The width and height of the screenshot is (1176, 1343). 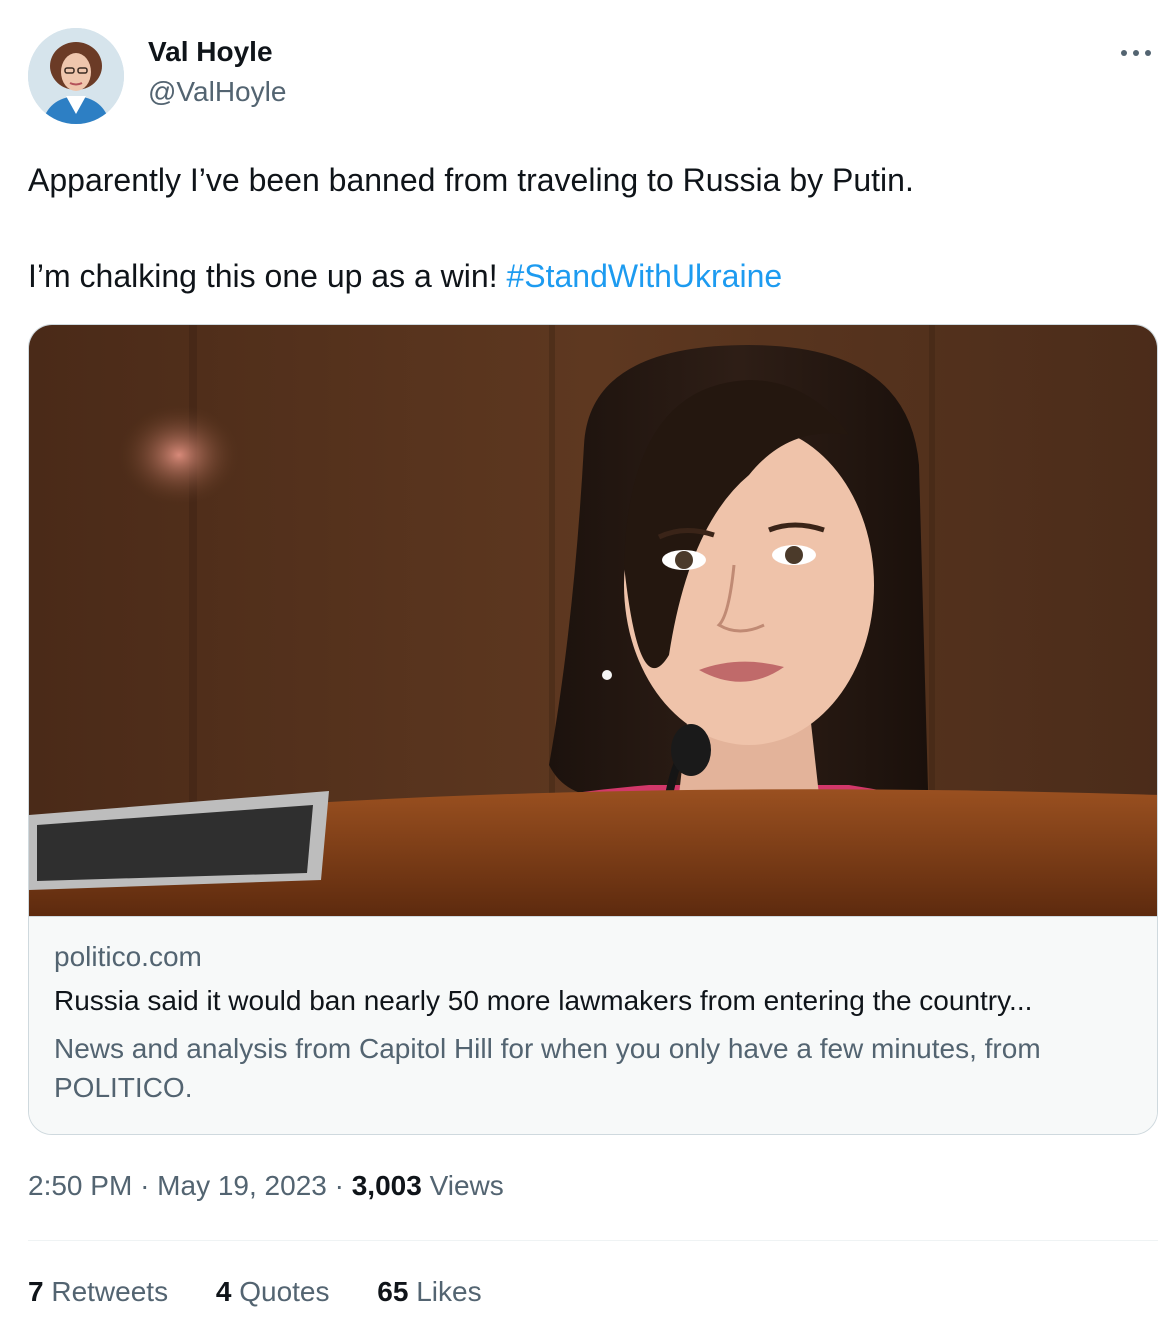 I want to click on retweets-count: 7, so click(x=36, y=1291).